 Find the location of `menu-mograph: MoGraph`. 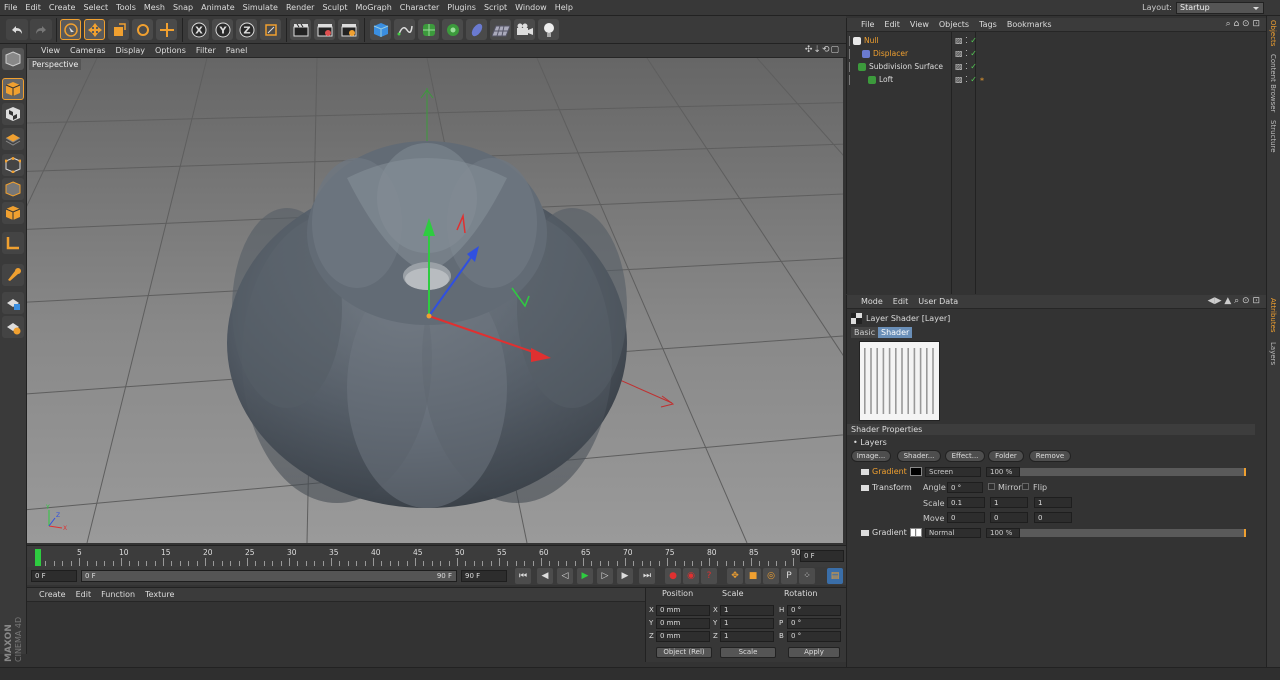

menu-mograph: MoGraph is located at coordinates (373, 8).